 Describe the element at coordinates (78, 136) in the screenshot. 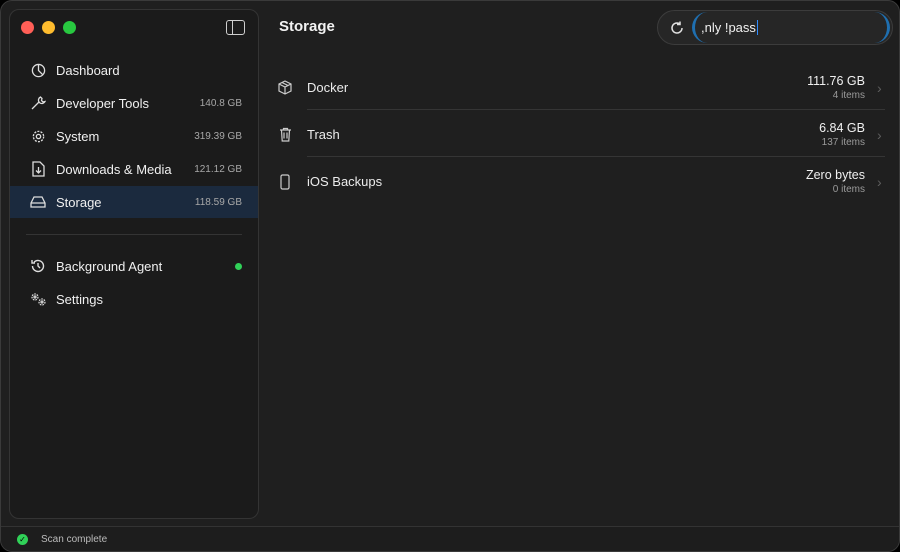

I see `sidebar-item-label: System` at that location.